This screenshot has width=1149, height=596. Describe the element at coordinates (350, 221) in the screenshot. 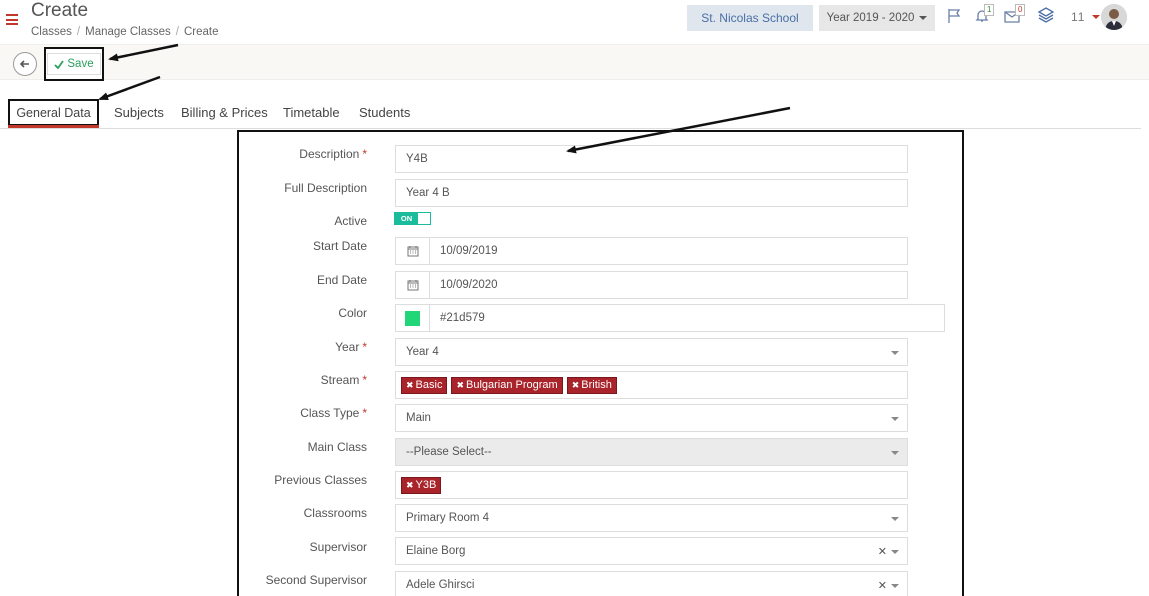

I see `active-label: Active` at that location.